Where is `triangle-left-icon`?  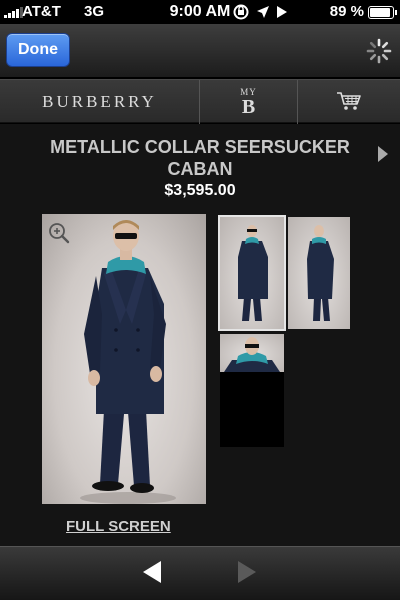
triangle-left-icon is located at coordinates (152, 572).